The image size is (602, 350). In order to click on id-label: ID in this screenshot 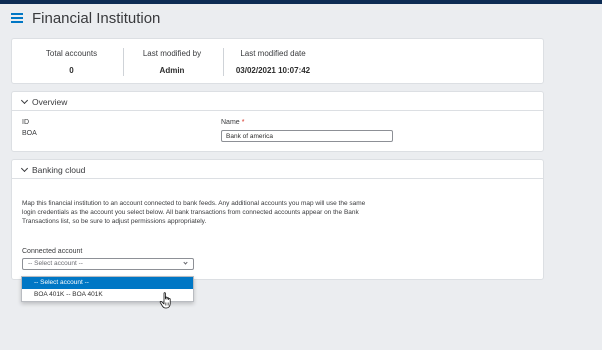, I will do `click(25, 122)`.